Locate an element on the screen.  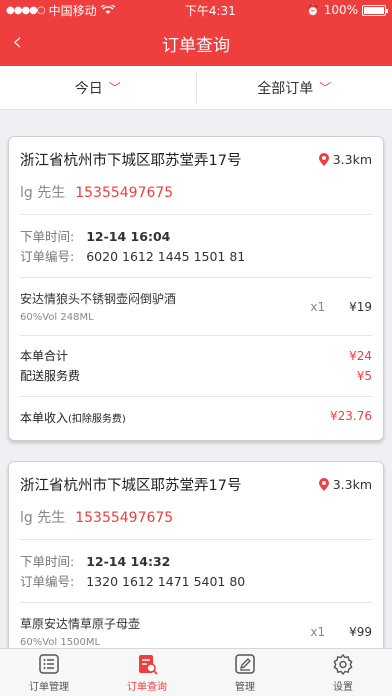
order-number: 1320 1612 1471 5401 80 is located at coordinates (166, 581).